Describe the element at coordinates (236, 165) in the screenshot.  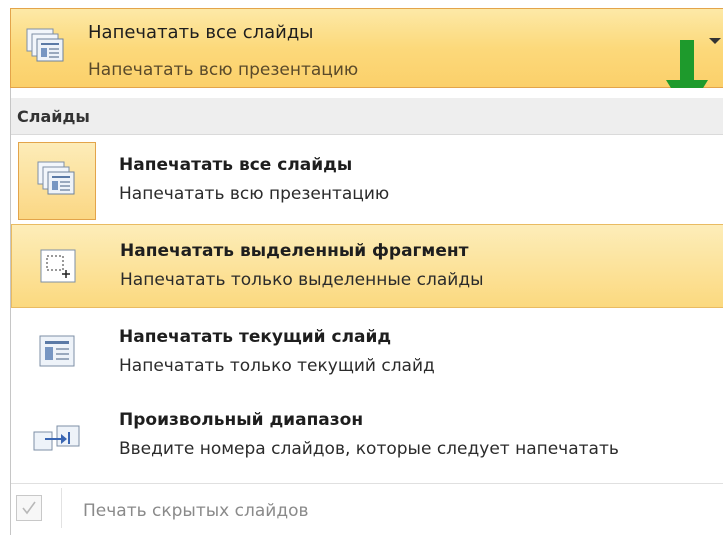
I see `option-title: Напечатать все слайды` at that location.